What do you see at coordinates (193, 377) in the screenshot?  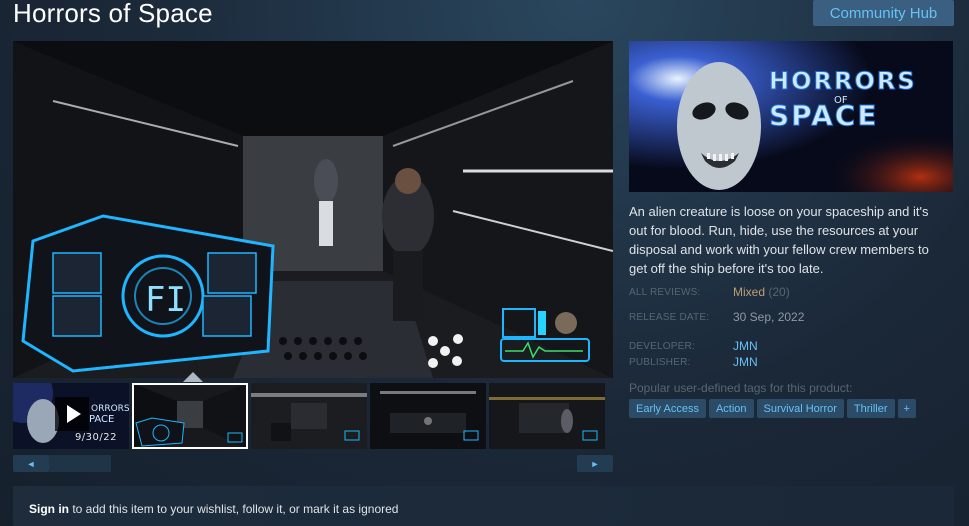 I see `selected-thumbnail-indicator` at bounding box center [193, 377].